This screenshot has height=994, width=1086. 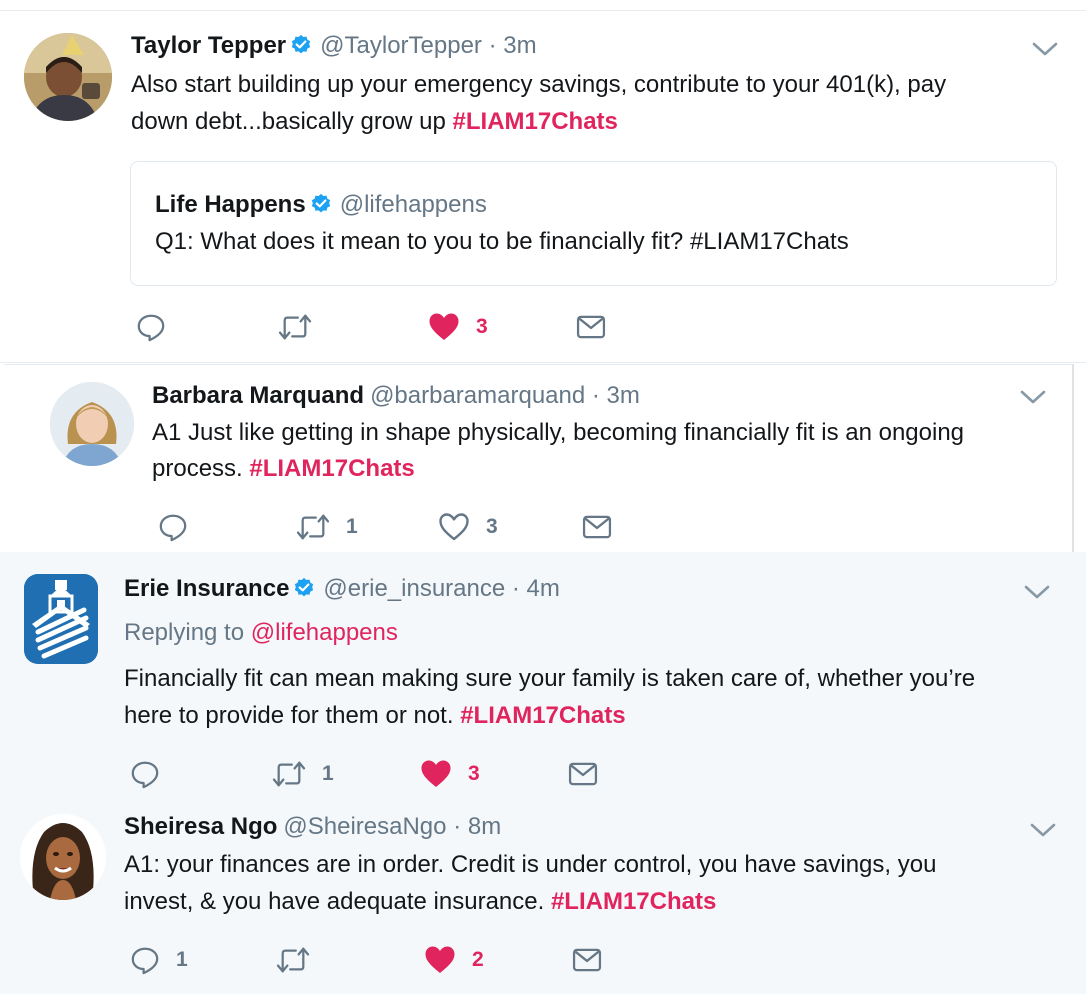 I want to click on tweet-text-line: process. #LIAM17Chats, so click(x=602, y=469).